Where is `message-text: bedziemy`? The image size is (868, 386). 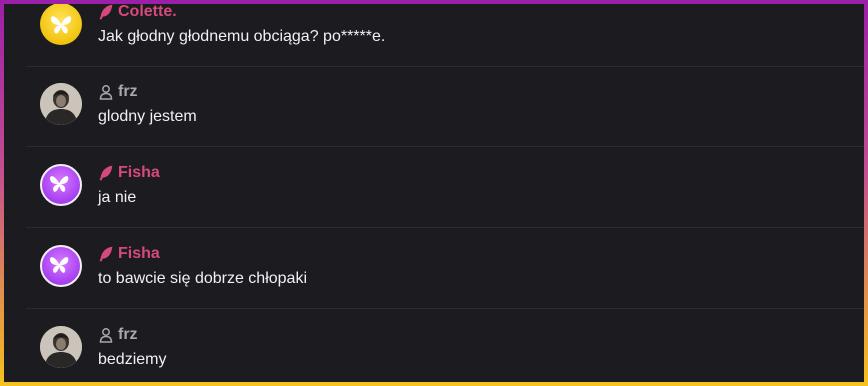
message-text: bedziemy is located at coordinates (132, 359).